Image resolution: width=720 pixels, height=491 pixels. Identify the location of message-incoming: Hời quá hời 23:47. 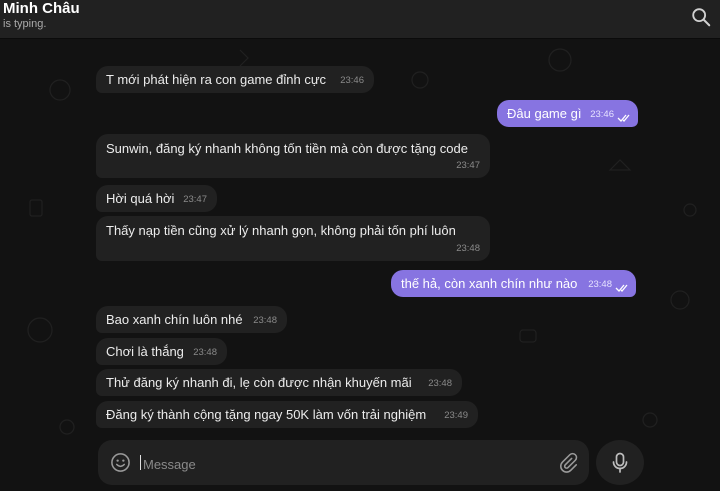
(156, 198).